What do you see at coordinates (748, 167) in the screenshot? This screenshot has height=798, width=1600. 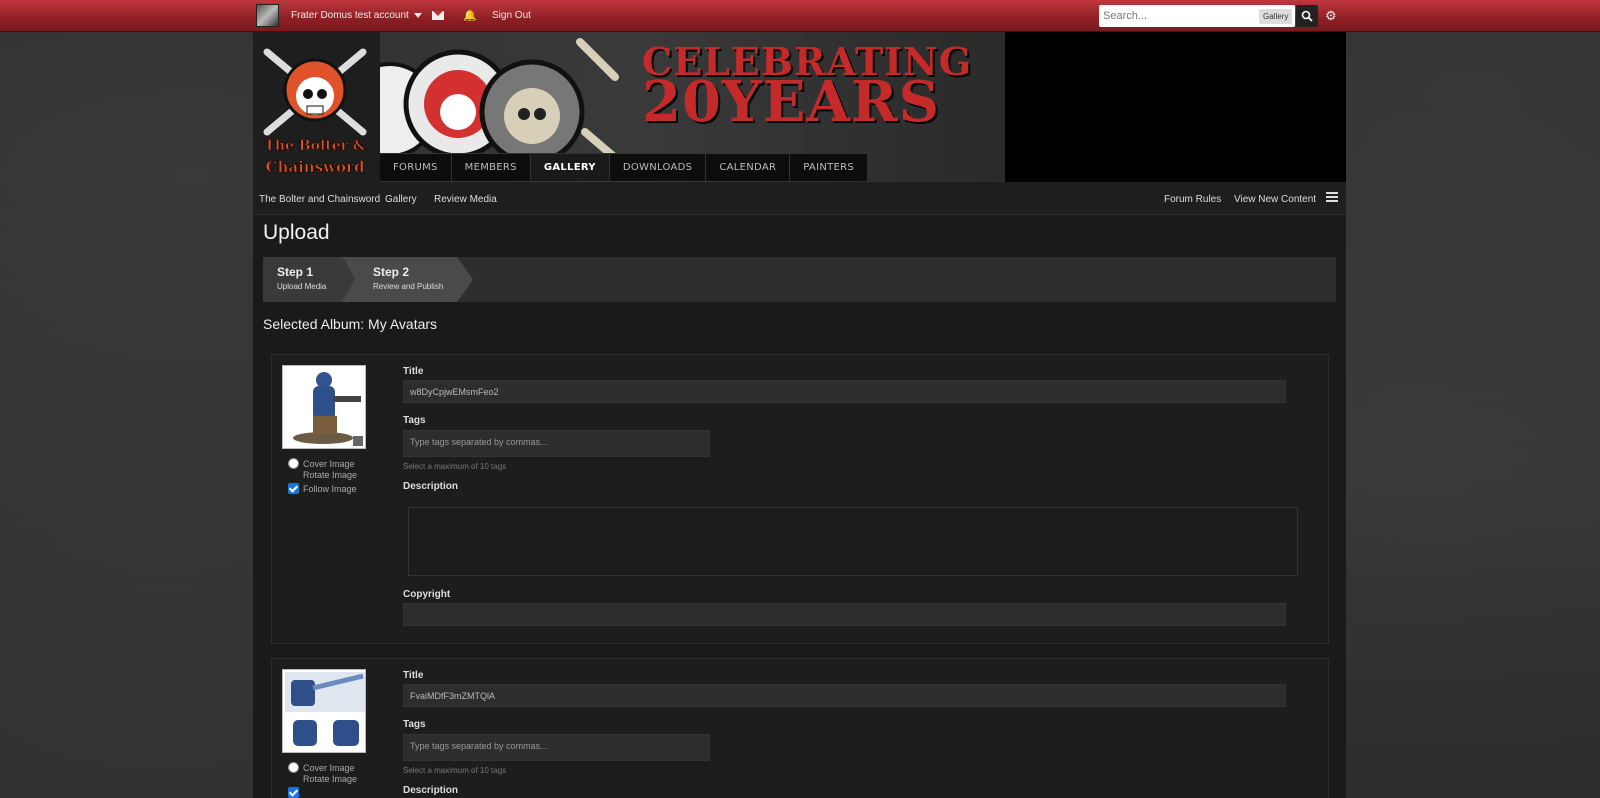 I see `nav-item-calendar: CALENDAR` at bounding box center [748, 167].